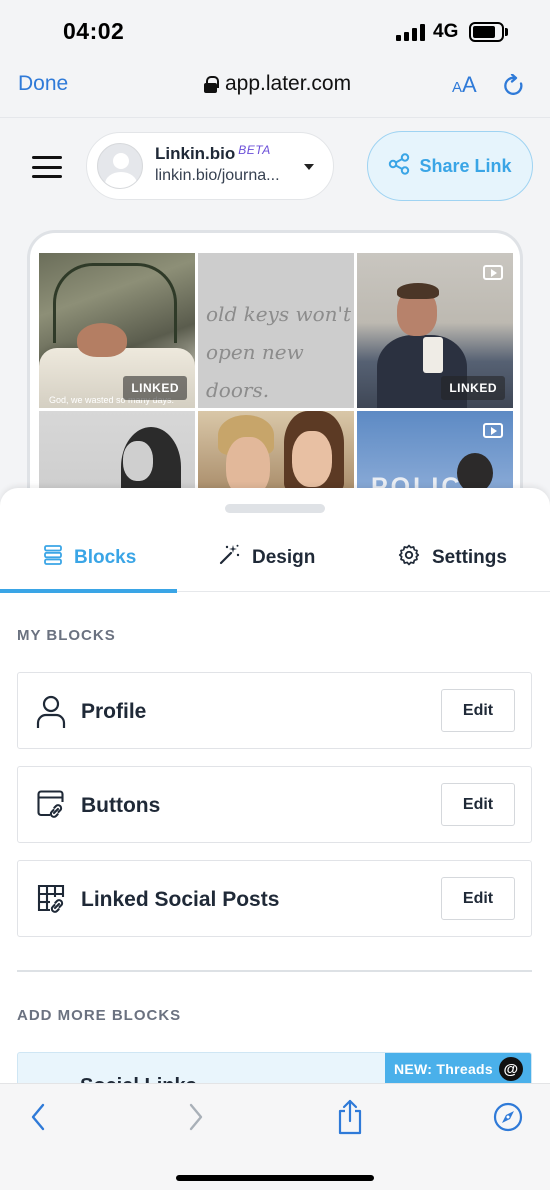 The height and width of the screenshot is (1190, 550). Describe the element at coordinates (284, 557) in the screenshot. I see `tab-label: Design` at that location.